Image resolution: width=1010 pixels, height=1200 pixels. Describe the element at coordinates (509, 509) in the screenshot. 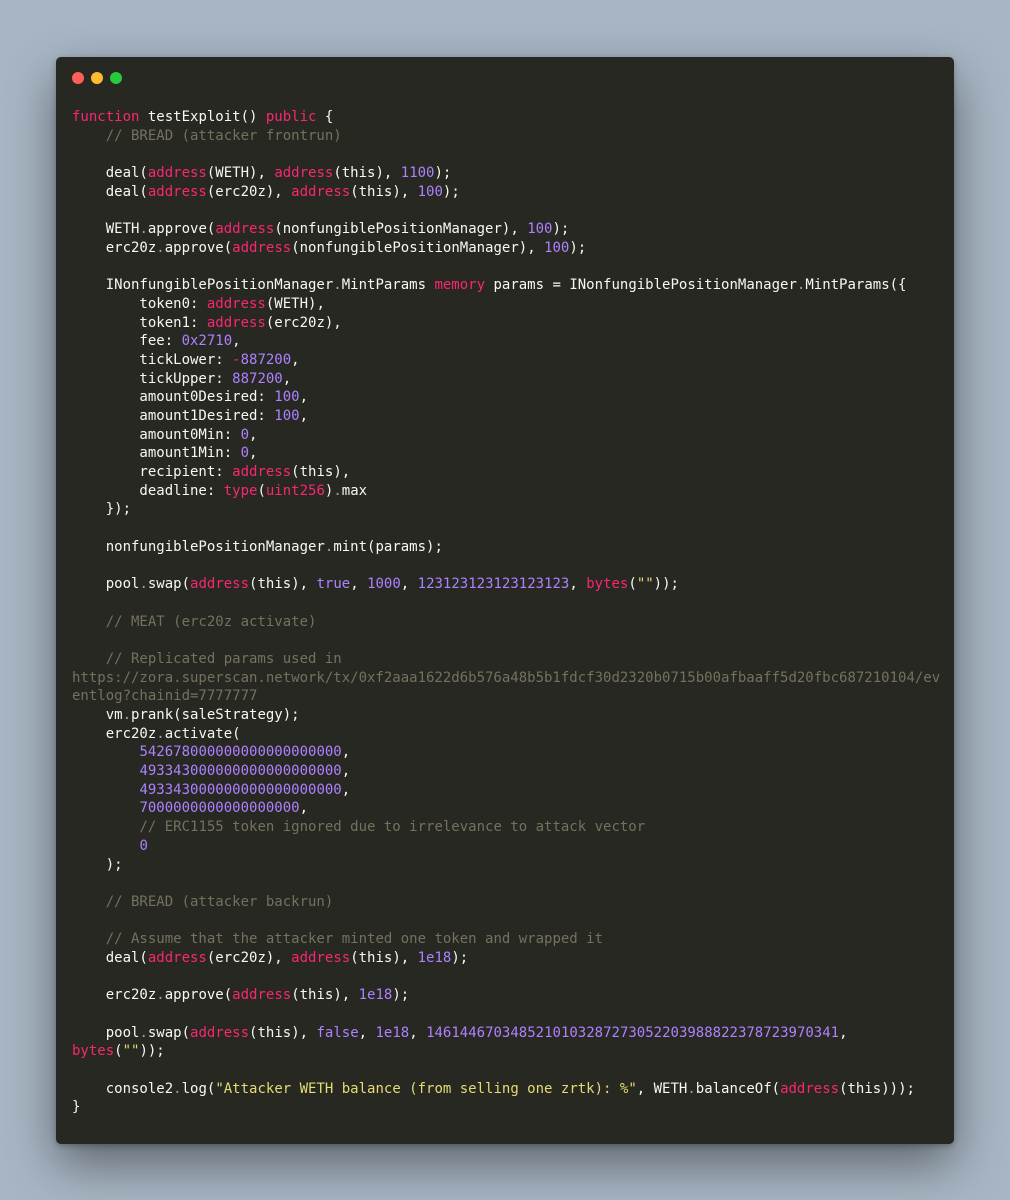

I see `code-line: });` at that location.